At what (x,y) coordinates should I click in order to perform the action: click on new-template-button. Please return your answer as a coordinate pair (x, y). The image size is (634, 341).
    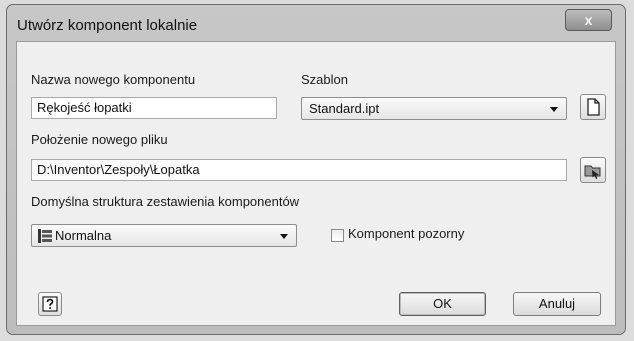
    Looking at the image, I should click on (593, 107).